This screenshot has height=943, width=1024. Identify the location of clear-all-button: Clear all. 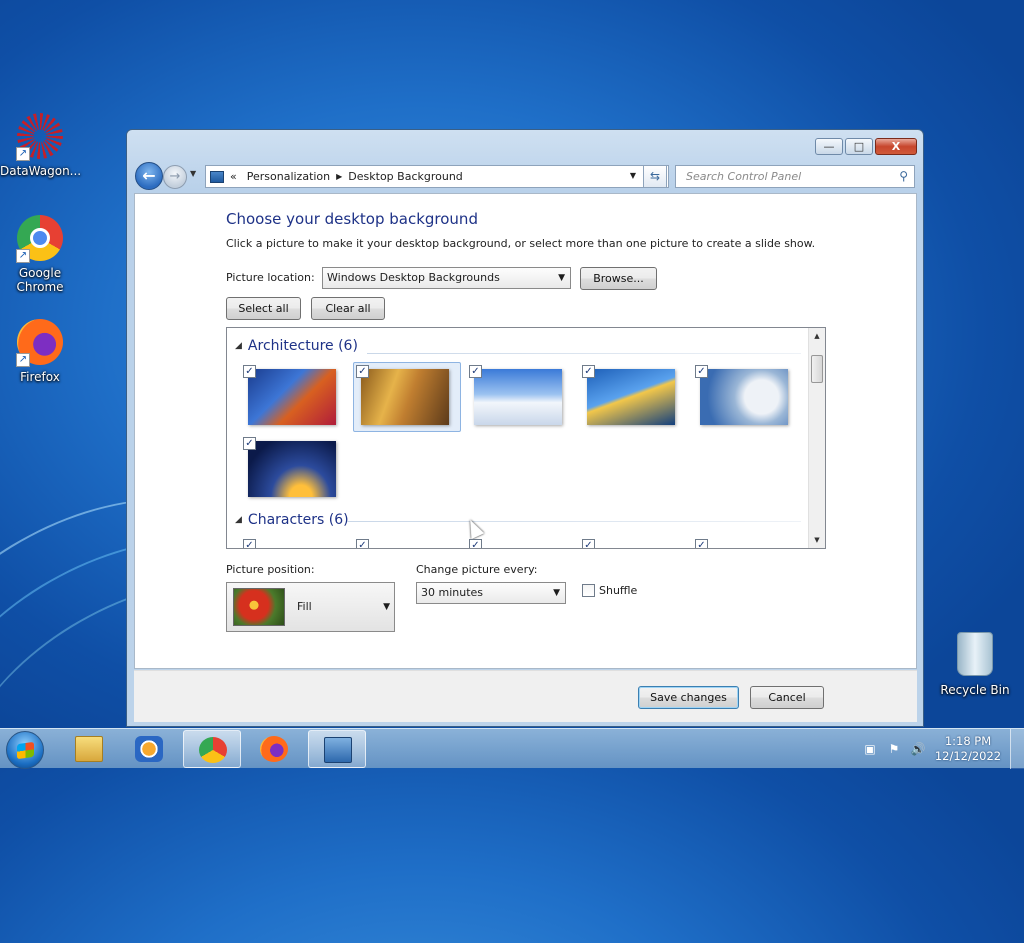
(348, 308).